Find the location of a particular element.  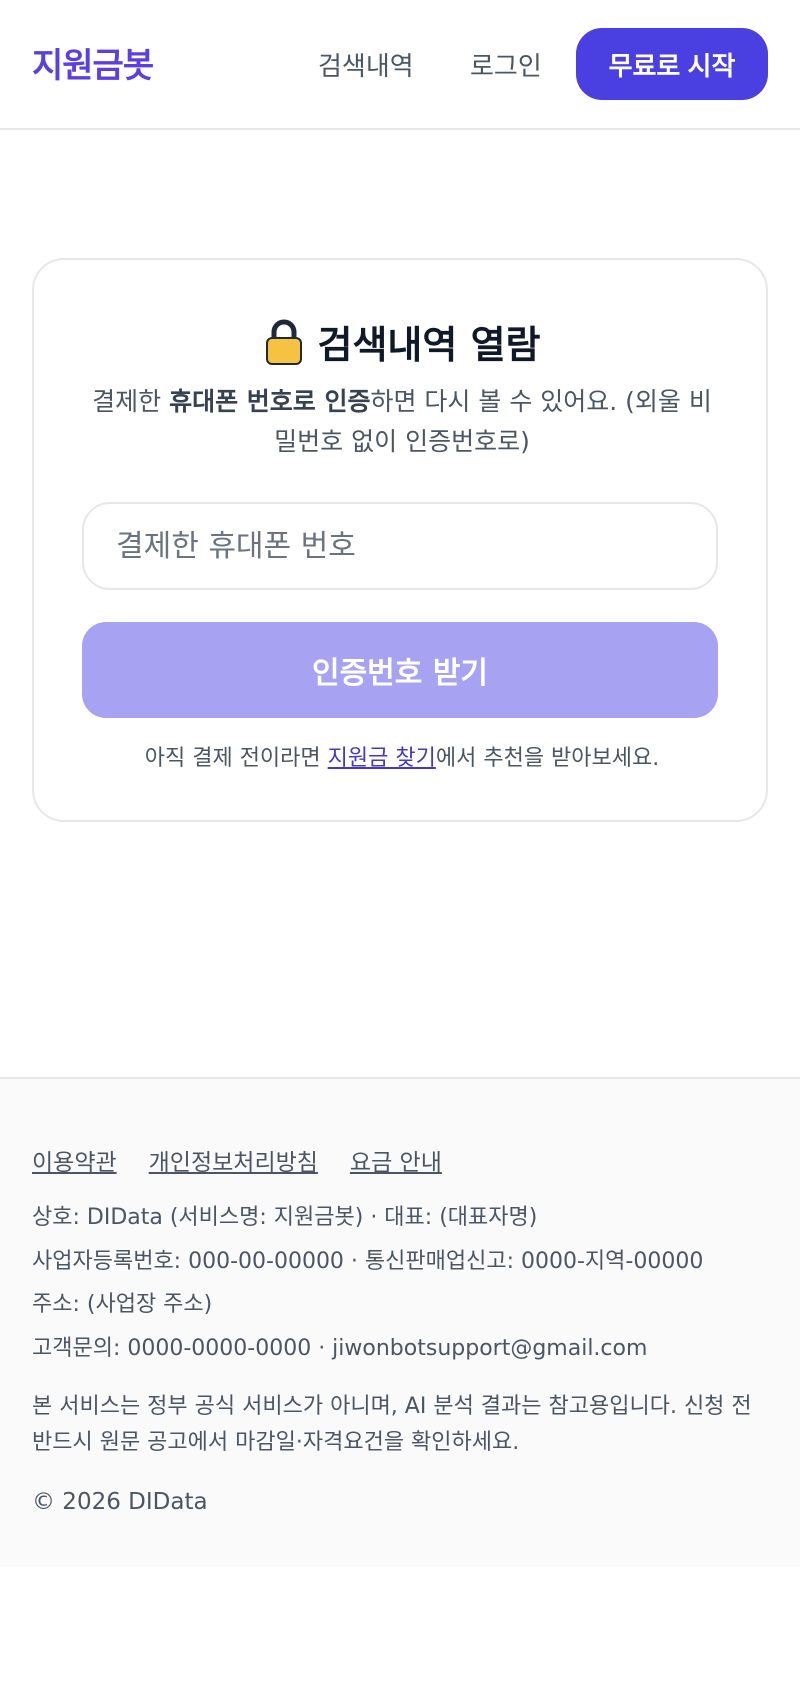

pricing-link: 요금 안내 is located at coordinates (396, 1160).